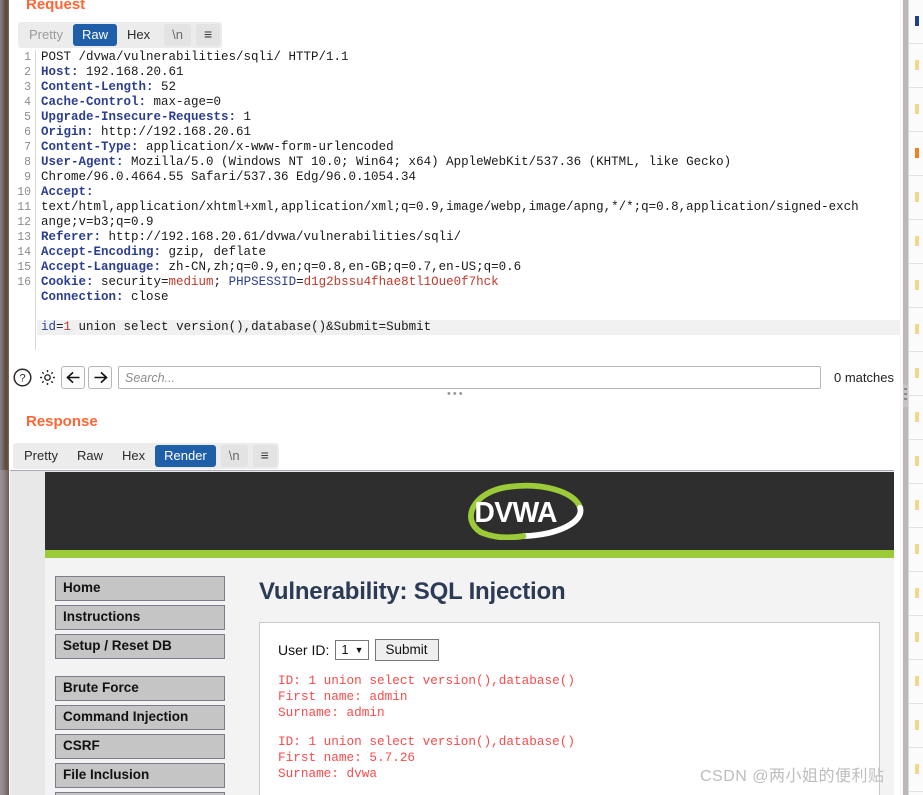 The height and width of the screenshot is (795, 923). Describe the element at coordinates (352, 650) in the screenshot. I see `user-id-select: 1 ▼` at that location.